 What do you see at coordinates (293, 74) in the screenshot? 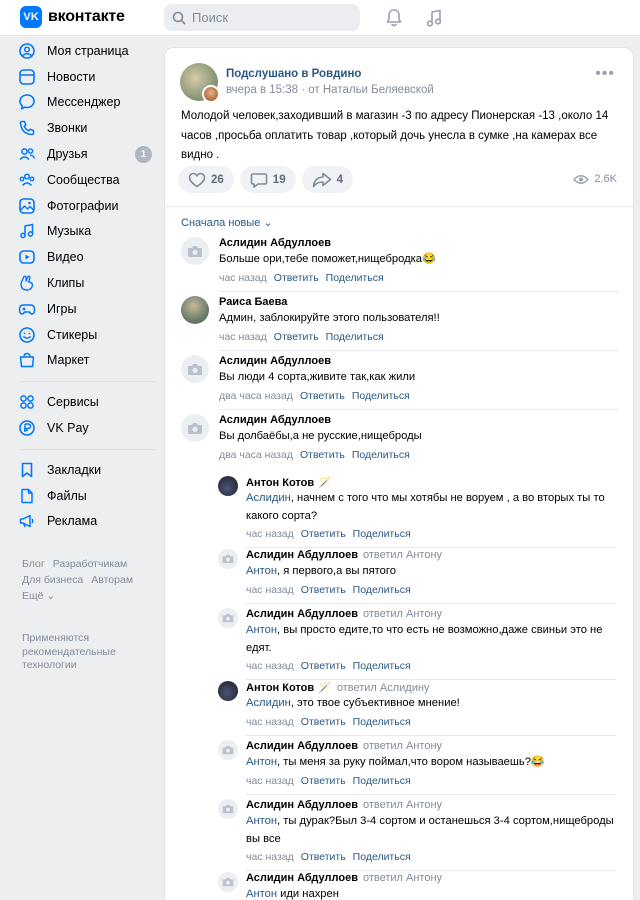
I see `post-author: Подслушано в Ровдино` at bounding box center [293, 74].